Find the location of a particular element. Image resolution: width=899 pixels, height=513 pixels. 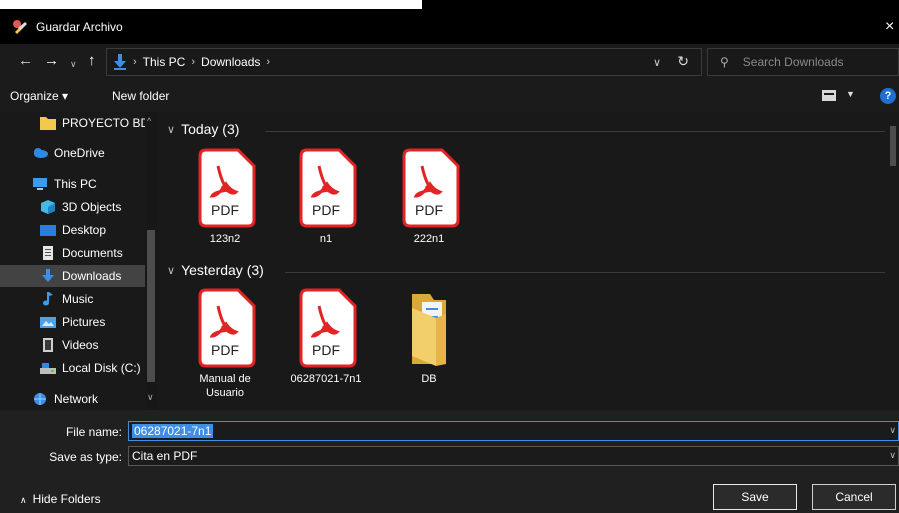

view-options-icon is located at coordinates (829, 95).